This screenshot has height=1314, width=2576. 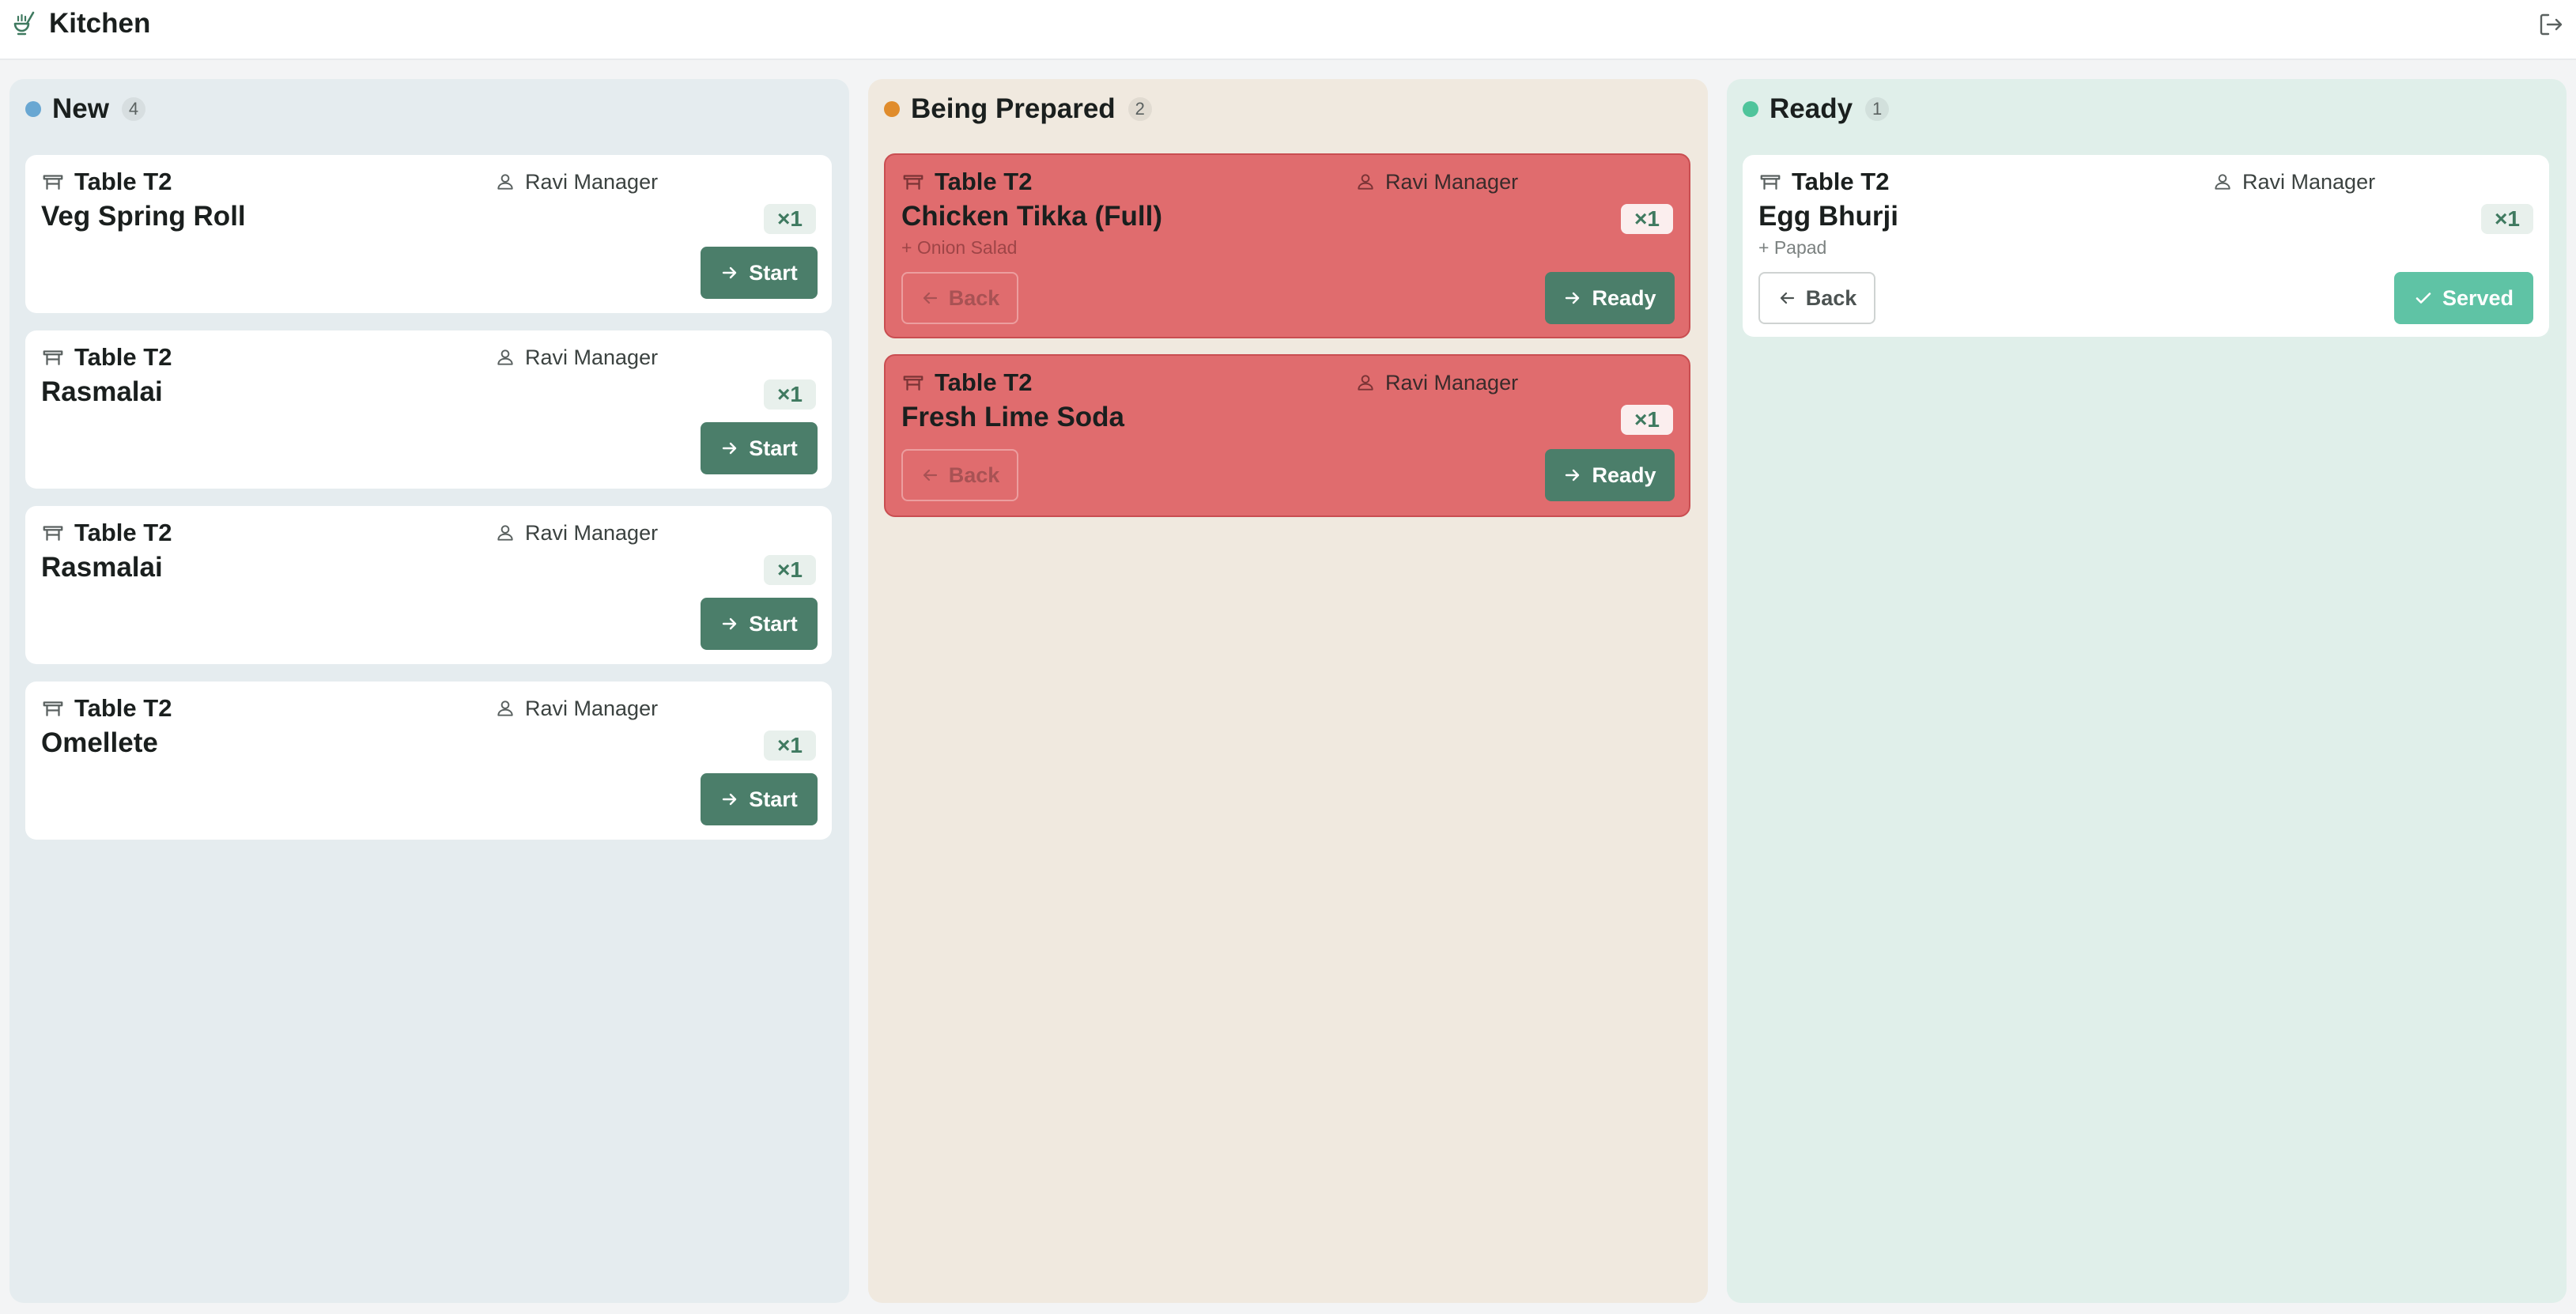 What do you see at coordinates (2550, 25) in the screenshot?
I see `logout-icon` at bounding box center [2550, 25].